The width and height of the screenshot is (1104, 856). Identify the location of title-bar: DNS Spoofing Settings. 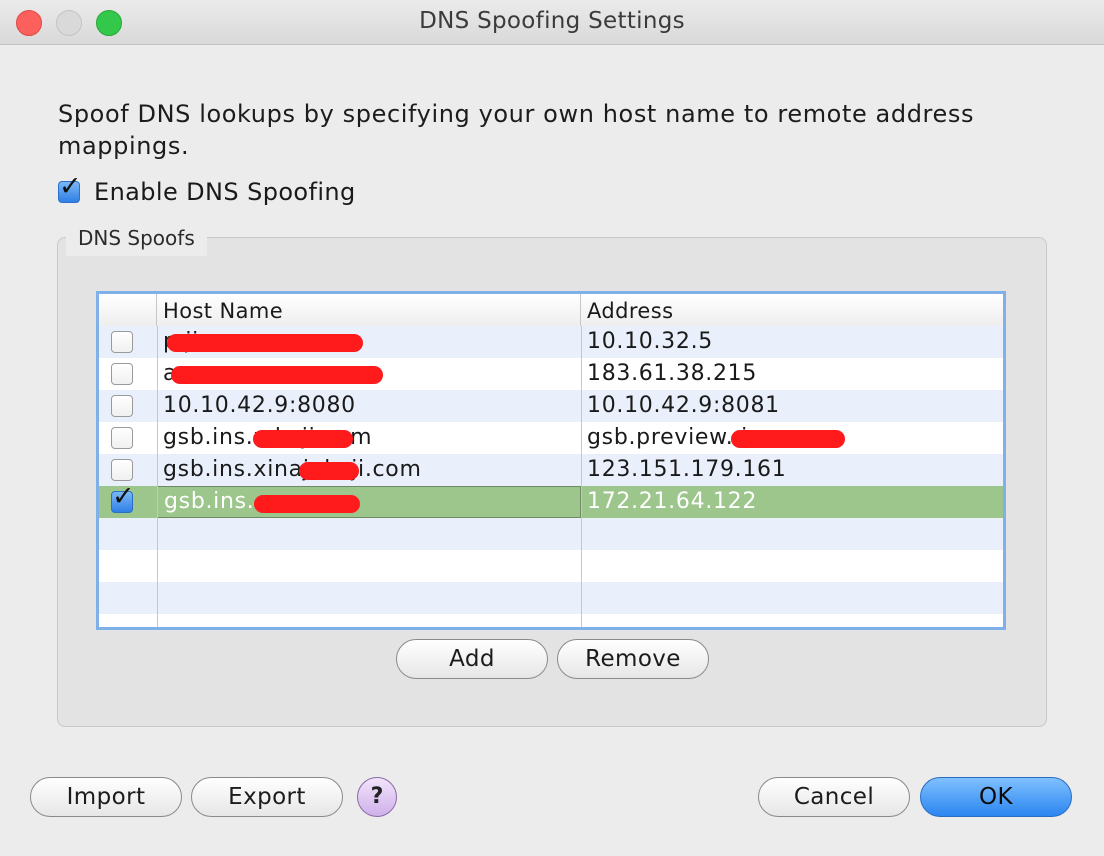
(552, 22).